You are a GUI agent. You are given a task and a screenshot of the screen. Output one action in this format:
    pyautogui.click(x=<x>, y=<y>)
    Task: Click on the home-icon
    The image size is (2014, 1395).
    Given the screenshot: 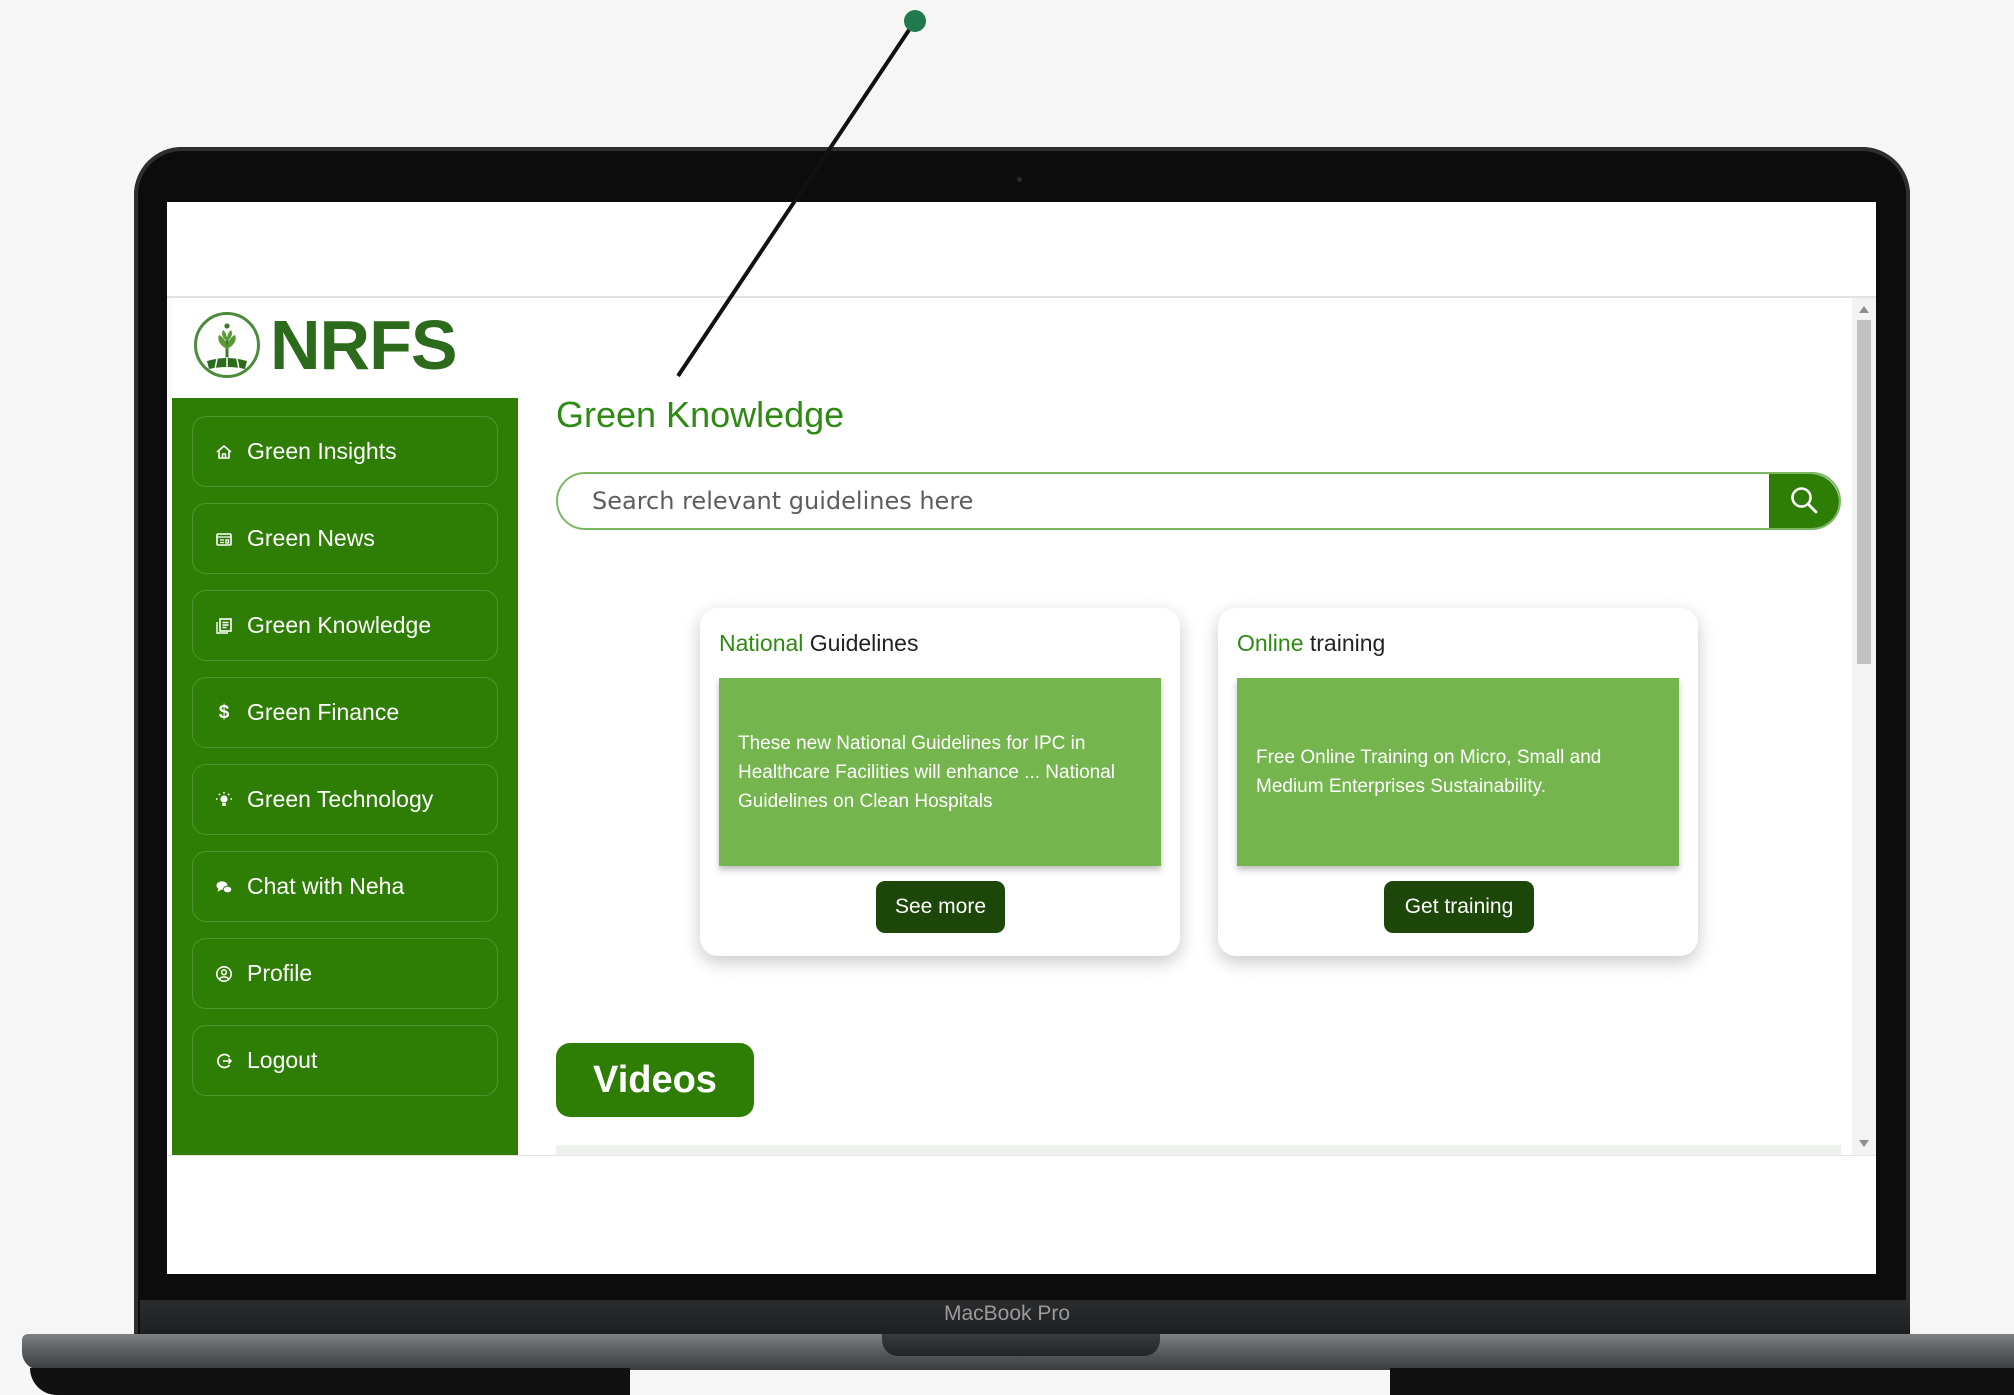 What is the action you would take?
    pyautogui.click(x=224, y=452)
    